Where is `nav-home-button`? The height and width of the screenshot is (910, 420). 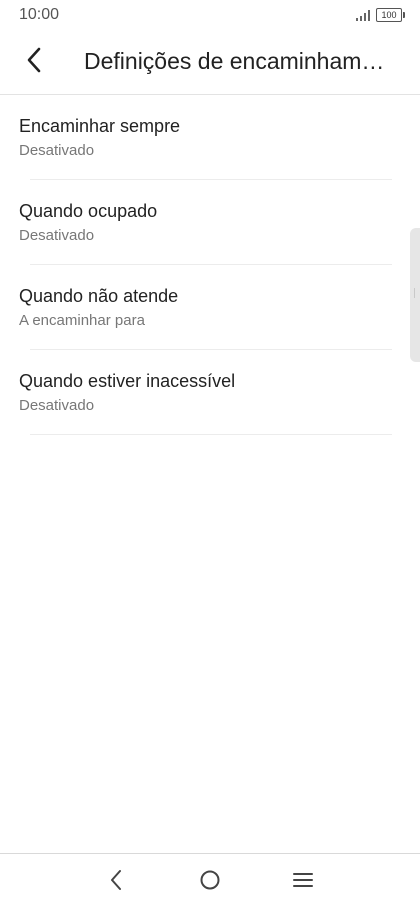 nav-home-button is located at coordinates (210, 882).